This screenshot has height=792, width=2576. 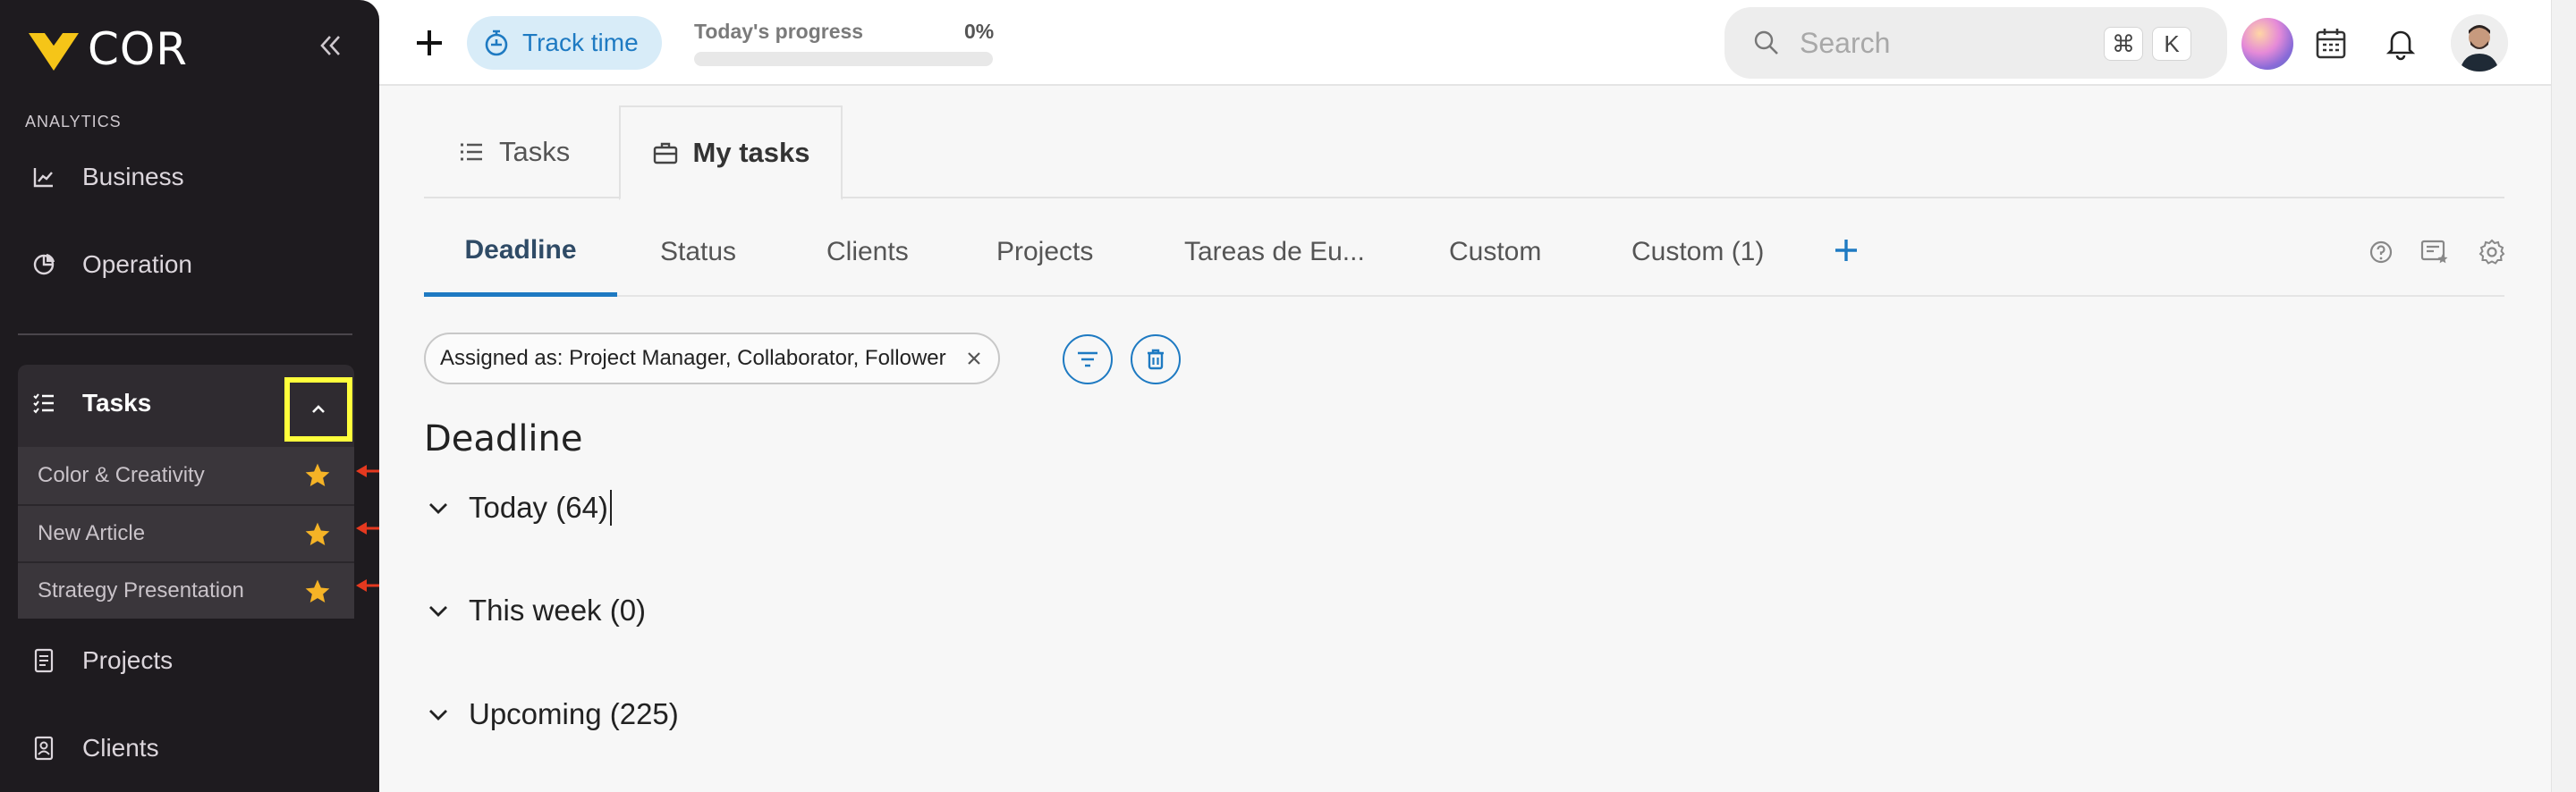 I want to click on checklist-icon, so click(x=43, y=404).